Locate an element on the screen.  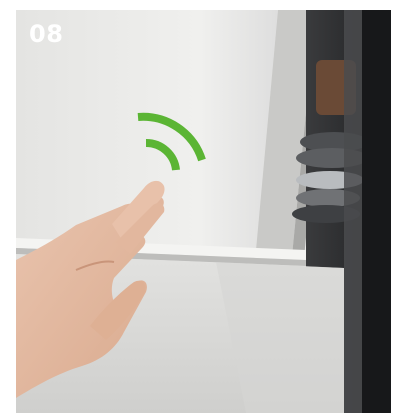
step-number: 08 is located at coordinates (46, 34).